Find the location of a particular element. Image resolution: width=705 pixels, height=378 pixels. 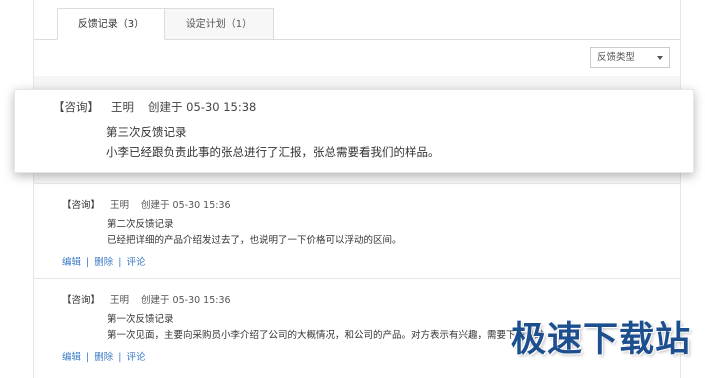

chevron-down-icon is located at coordinates (660, 58).